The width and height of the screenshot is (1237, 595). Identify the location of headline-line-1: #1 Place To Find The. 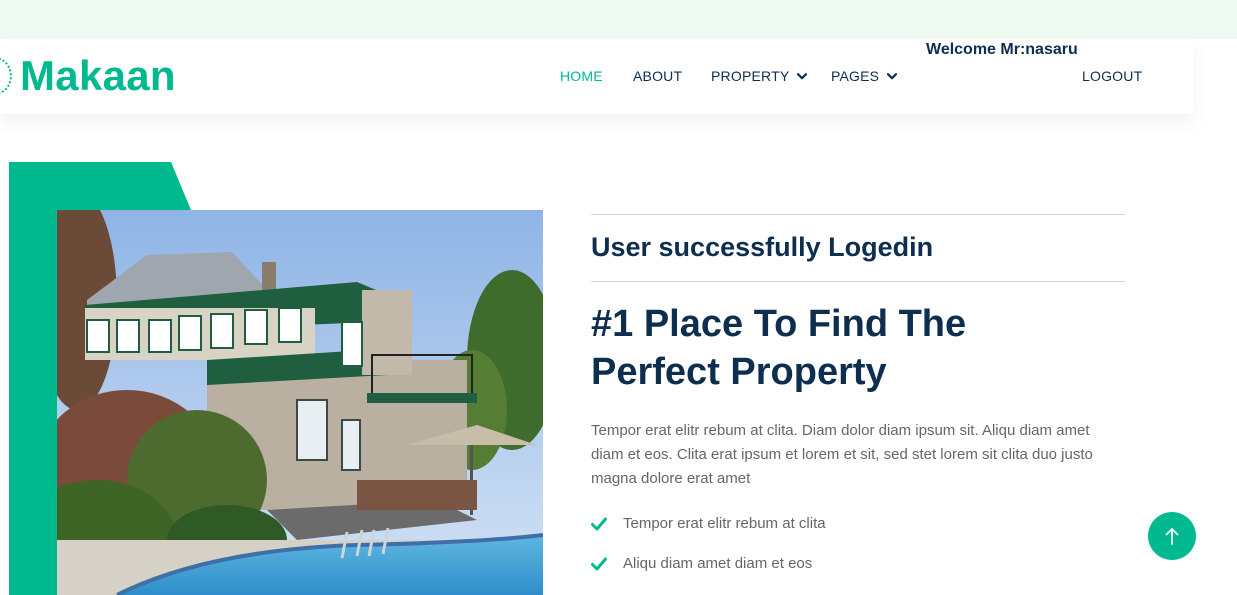
(779, 324).